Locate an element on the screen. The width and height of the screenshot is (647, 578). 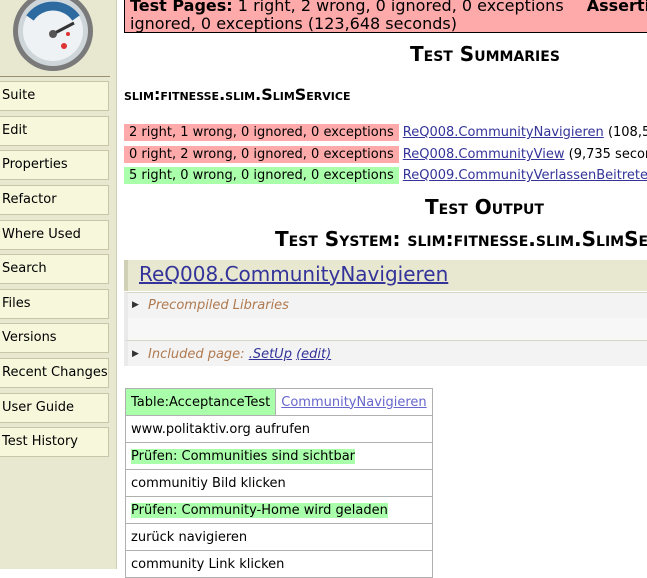
table-row: communitiy Bild klicken is located at coordinates (279, 483).